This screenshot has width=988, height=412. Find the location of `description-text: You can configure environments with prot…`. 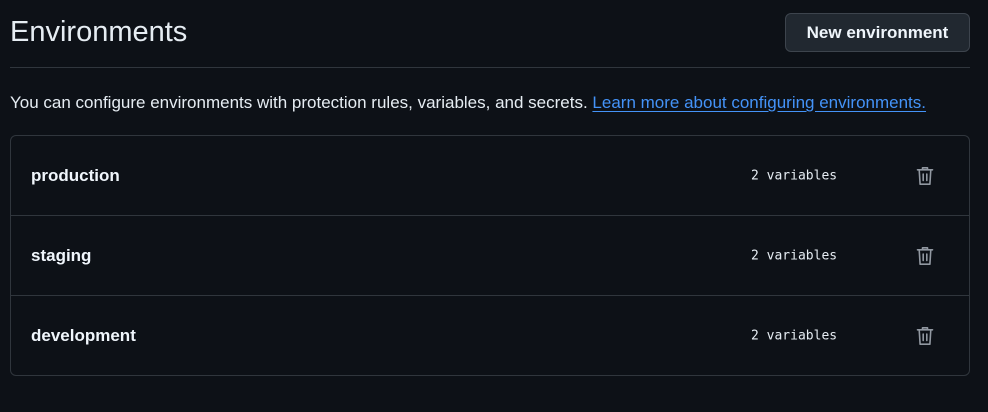

description-text: You can configure environments with prot… is located at coordinates (299, 102).